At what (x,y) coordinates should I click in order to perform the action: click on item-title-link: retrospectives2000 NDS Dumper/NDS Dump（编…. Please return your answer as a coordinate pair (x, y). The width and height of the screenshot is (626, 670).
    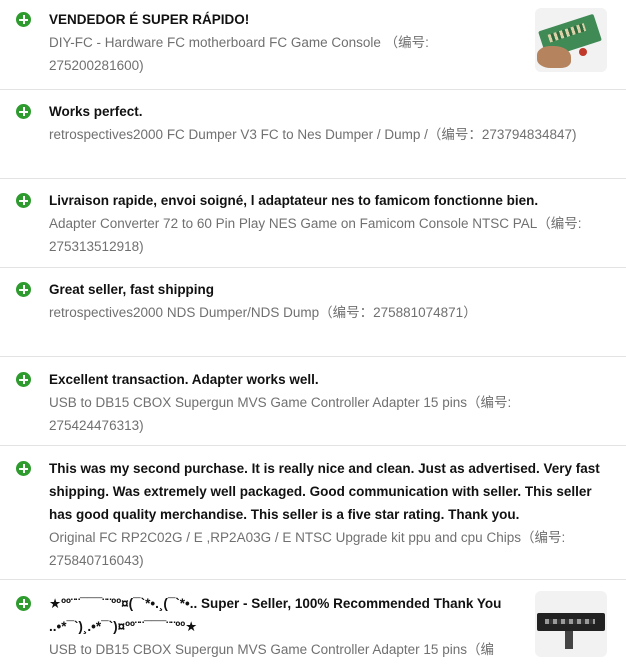
    Looking at the image, I should click on (263, 312).